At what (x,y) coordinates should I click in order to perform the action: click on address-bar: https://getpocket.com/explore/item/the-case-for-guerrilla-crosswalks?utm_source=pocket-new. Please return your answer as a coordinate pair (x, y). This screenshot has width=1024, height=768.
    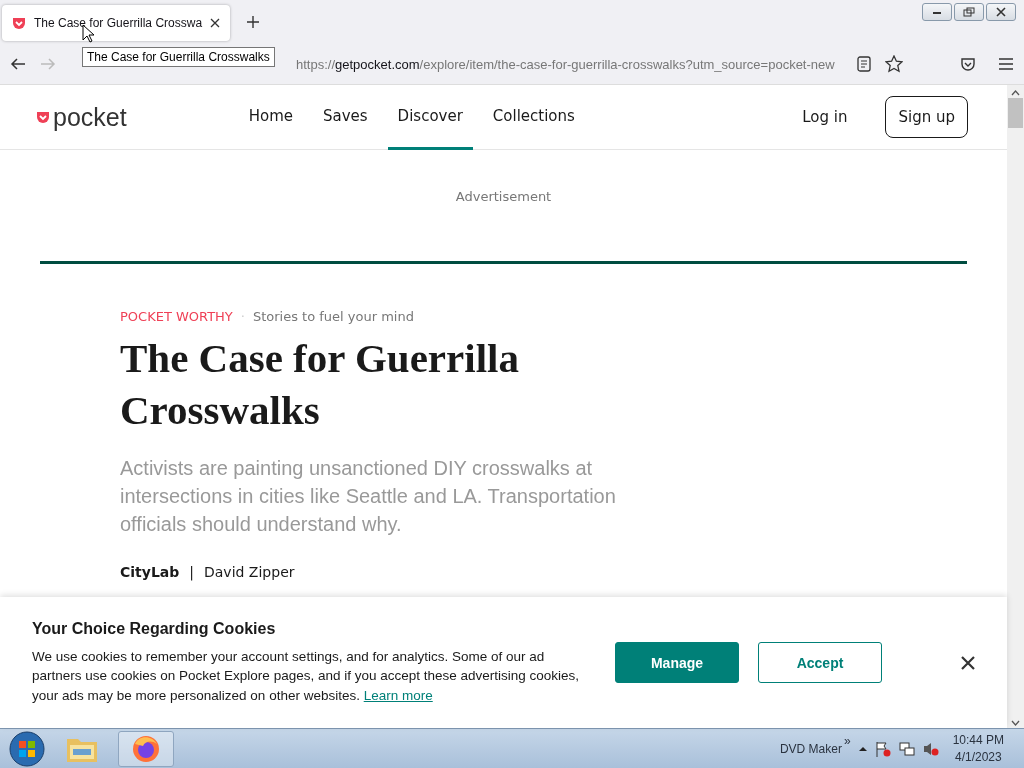
    Looking at the image, I should click on (565, 64).